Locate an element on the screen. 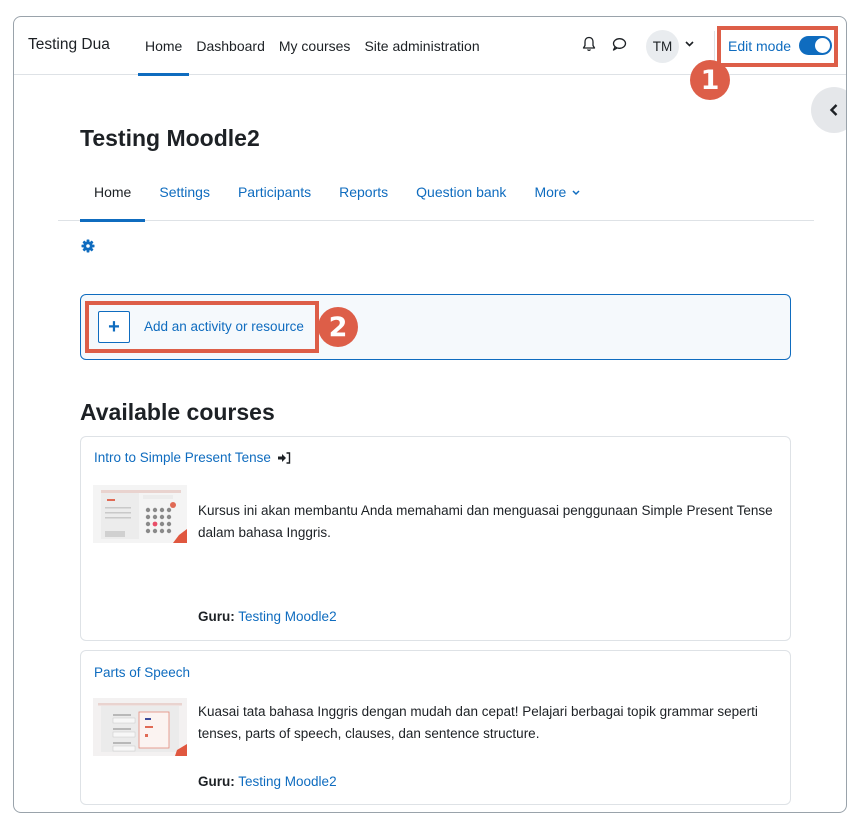 This screenshot has width=863, height=829. chevron-left-icon is located at coordinates (833, 110).